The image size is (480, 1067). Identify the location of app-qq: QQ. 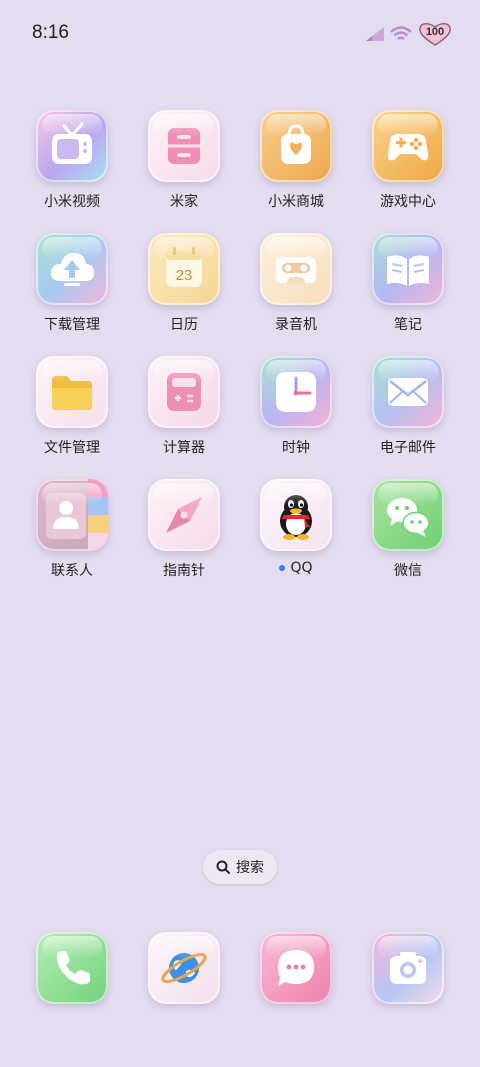
(296, 529).